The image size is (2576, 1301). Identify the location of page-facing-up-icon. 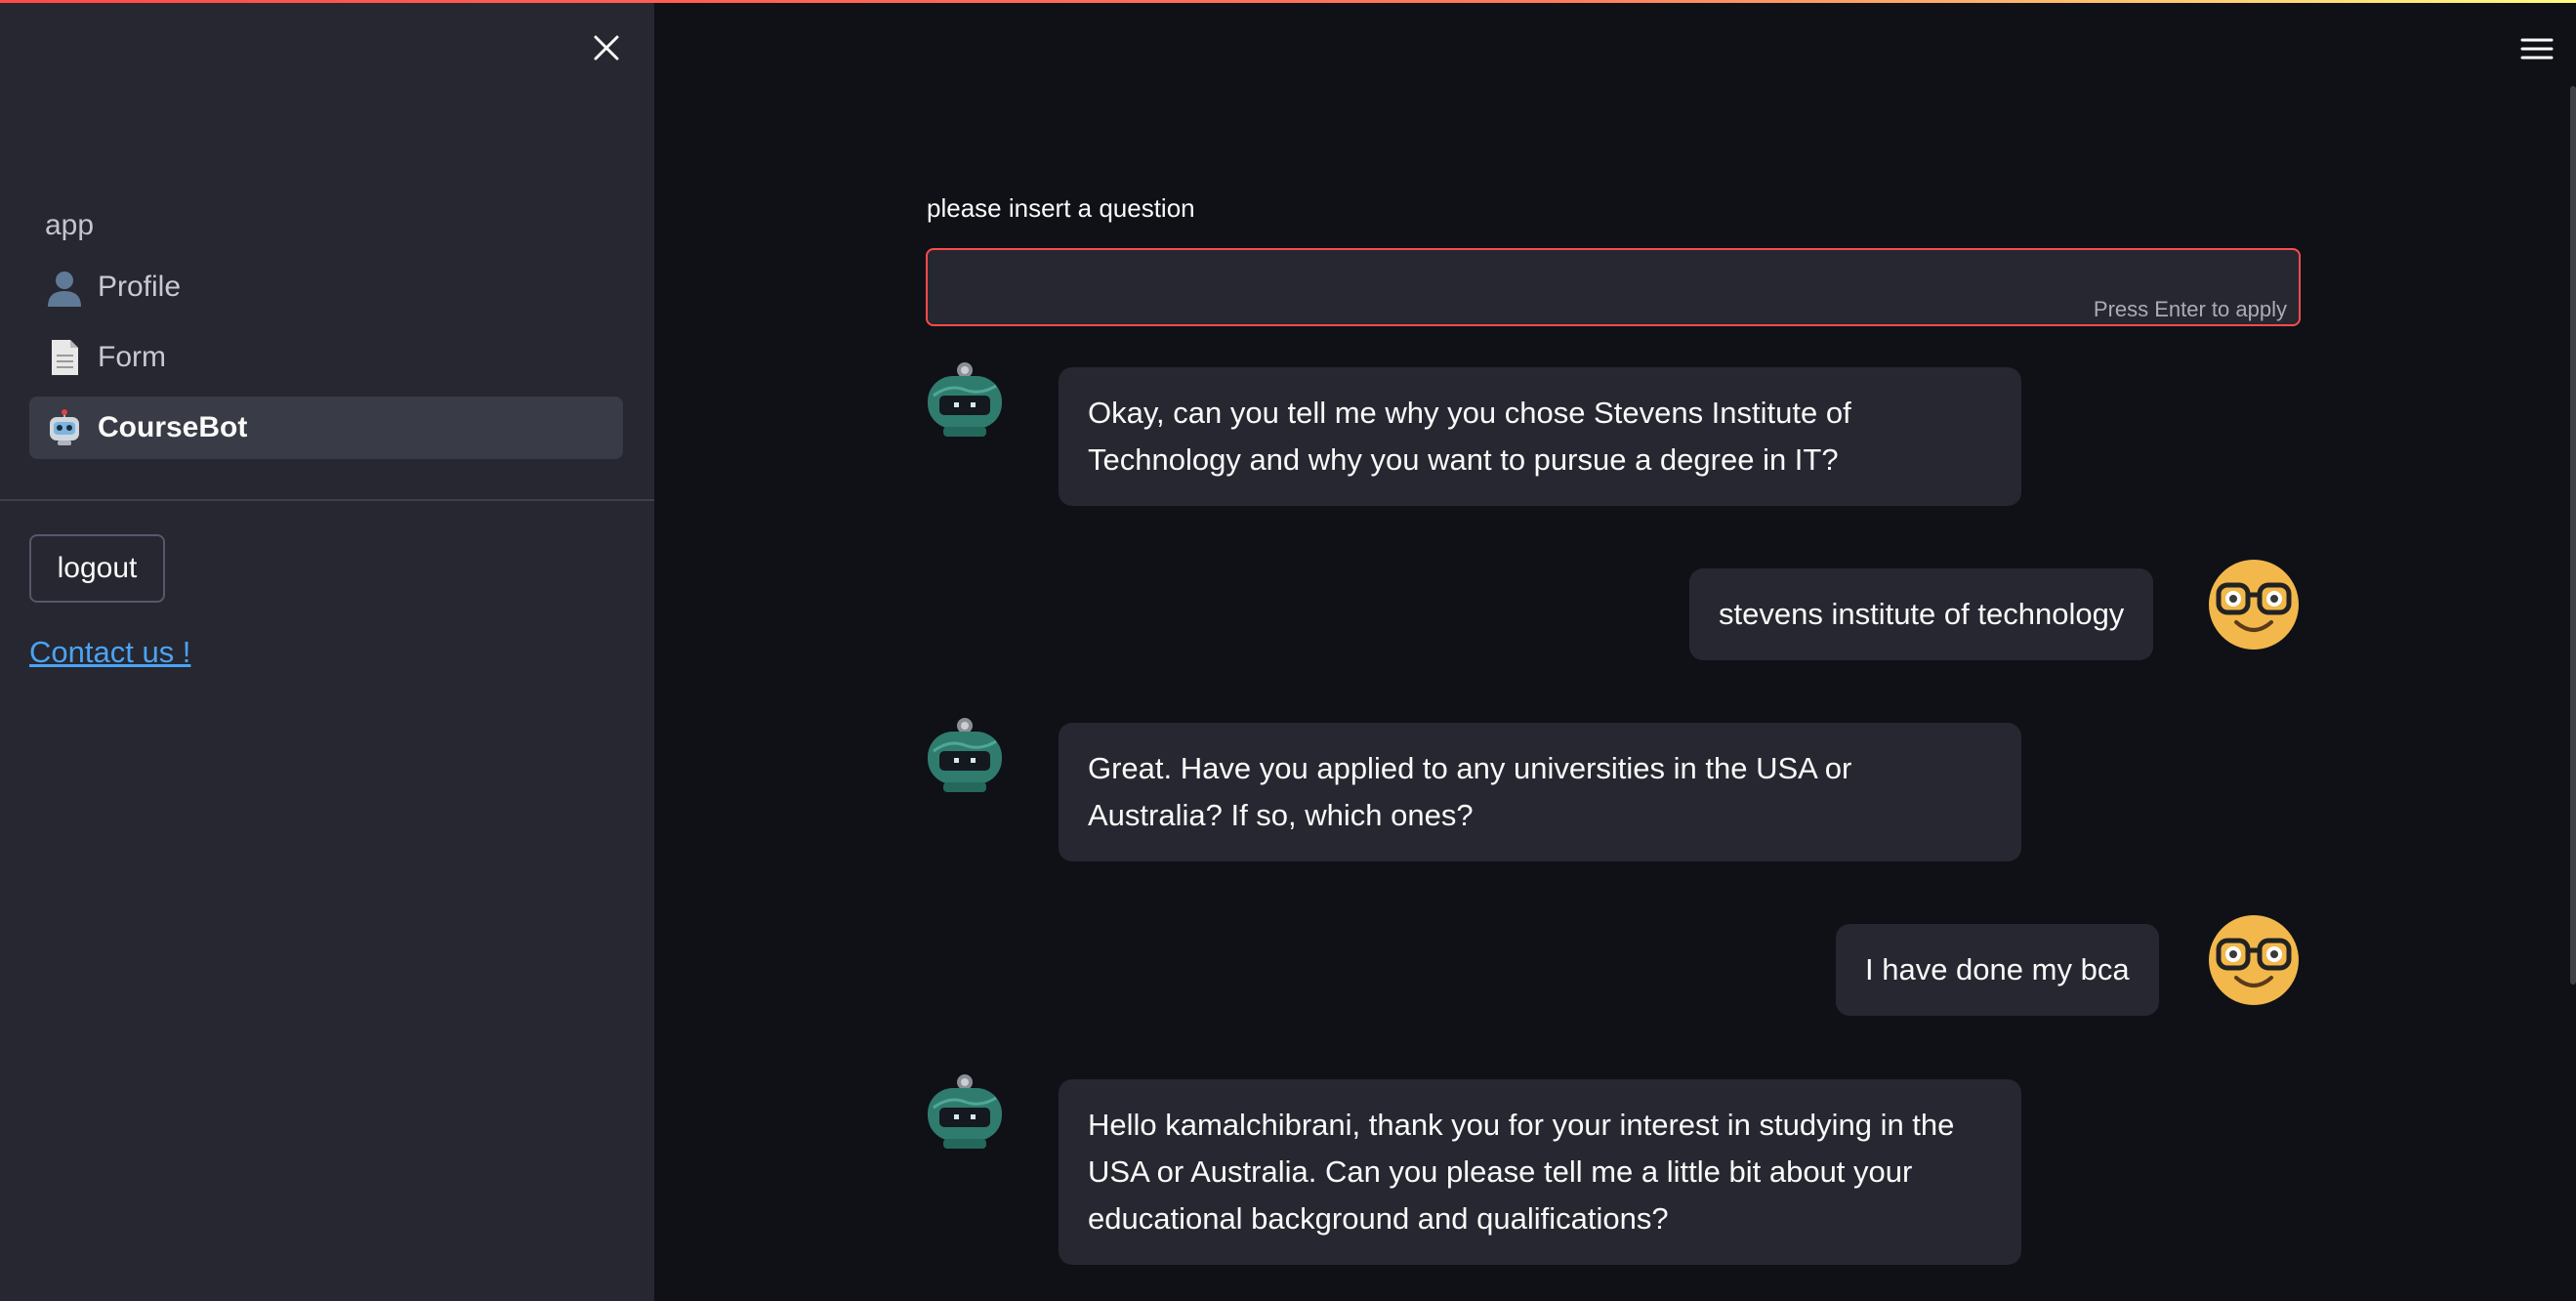
(65, 358).